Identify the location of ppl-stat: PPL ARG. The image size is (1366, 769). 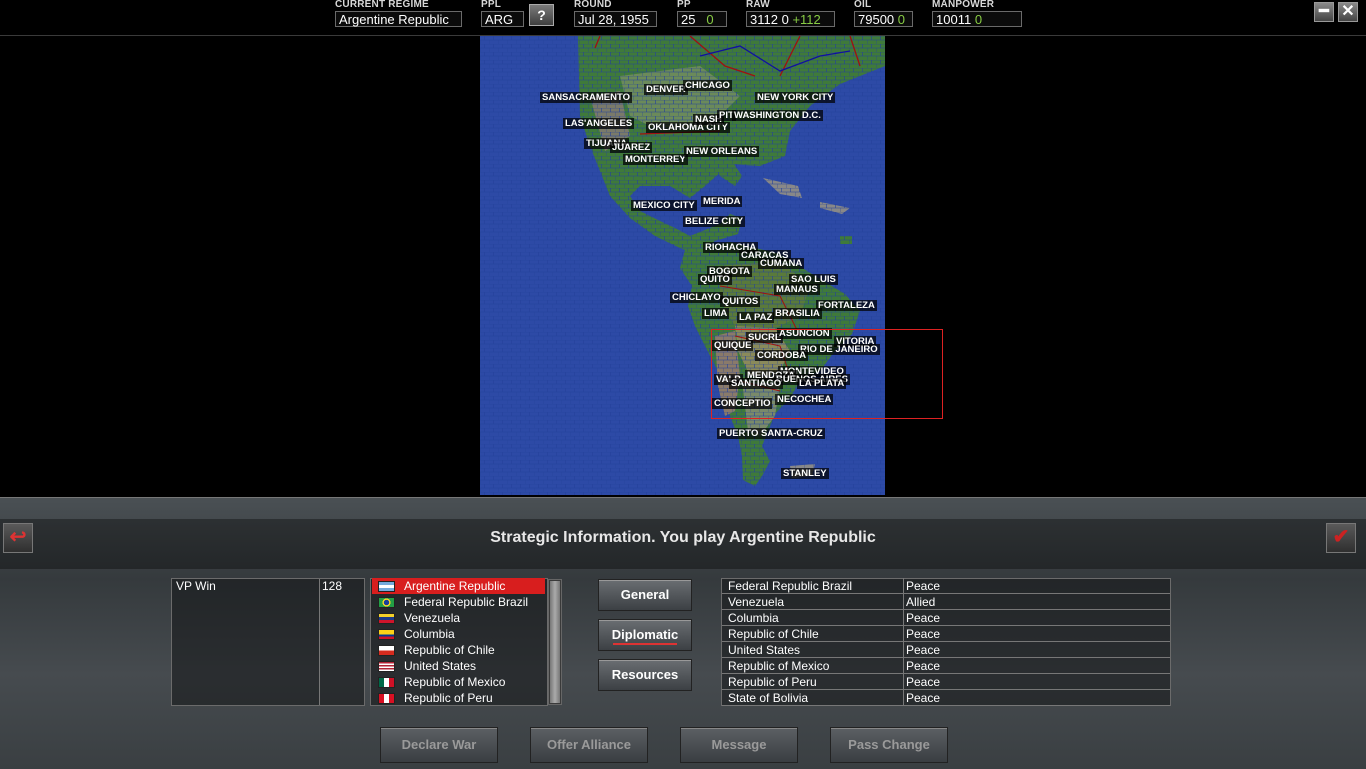
(502, 13).